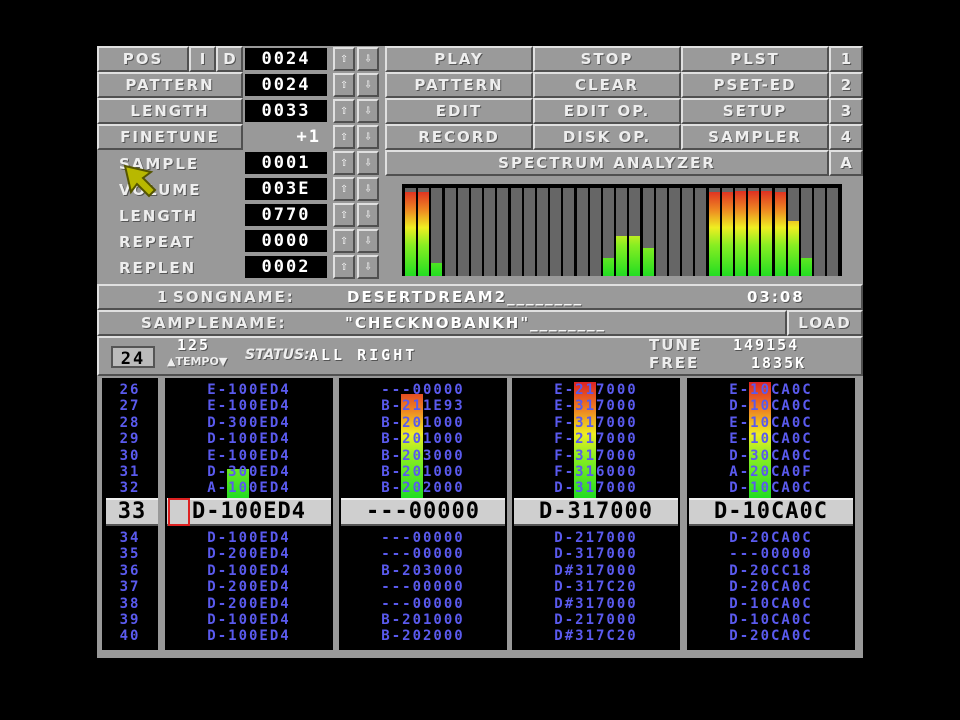 This screenshot has height=720, width=960. I want to click on length-down-button: ⇩, so click(368, 111).